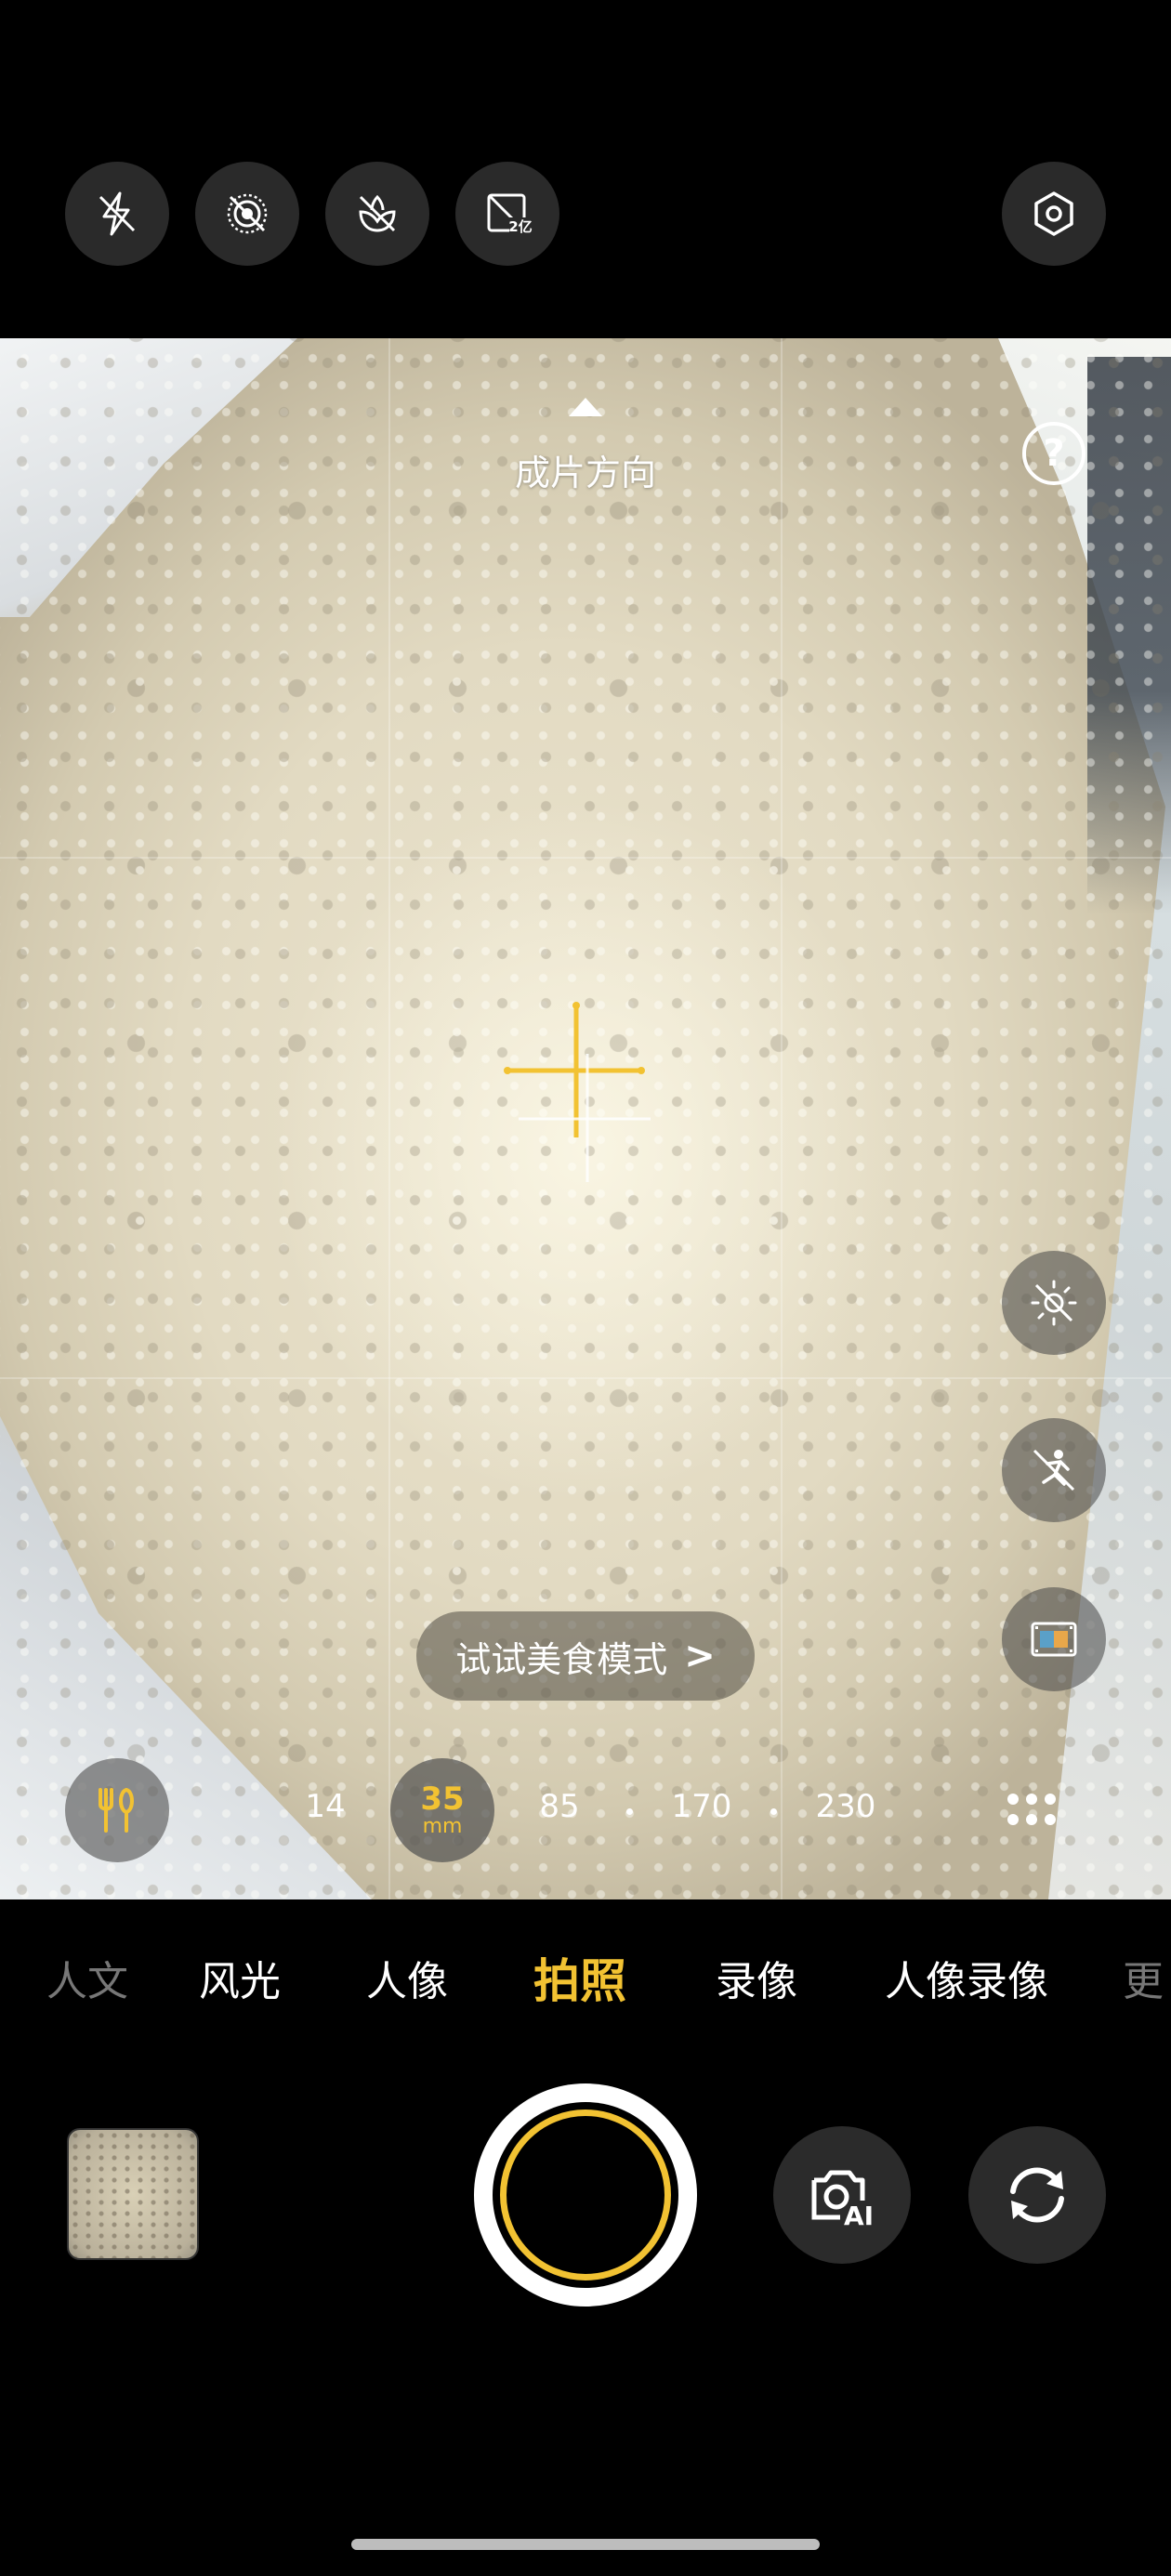  I want to click on level-crosshair-icon, so click(578, 1092).